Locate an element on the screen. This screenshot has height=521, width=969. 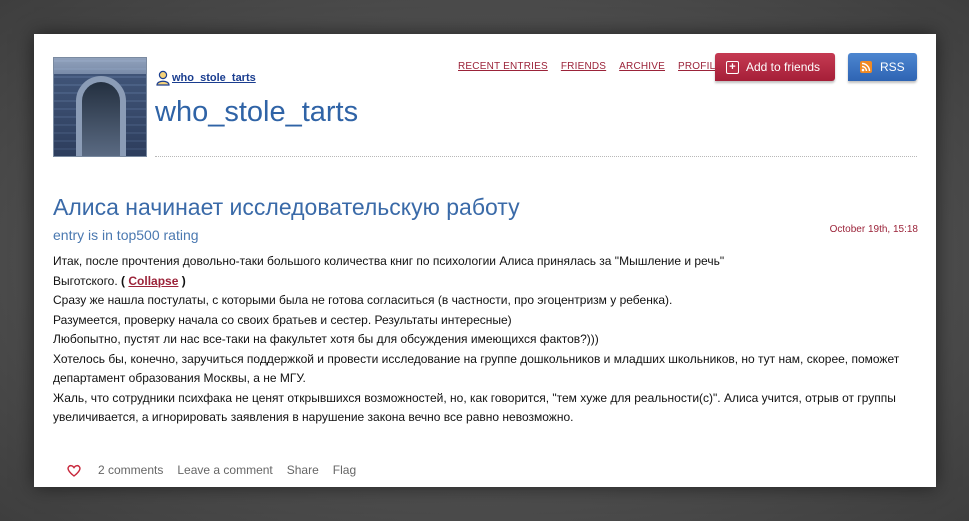
nav-recent-entries: RECENT ENTRIES is located at coordinates (503, 66).